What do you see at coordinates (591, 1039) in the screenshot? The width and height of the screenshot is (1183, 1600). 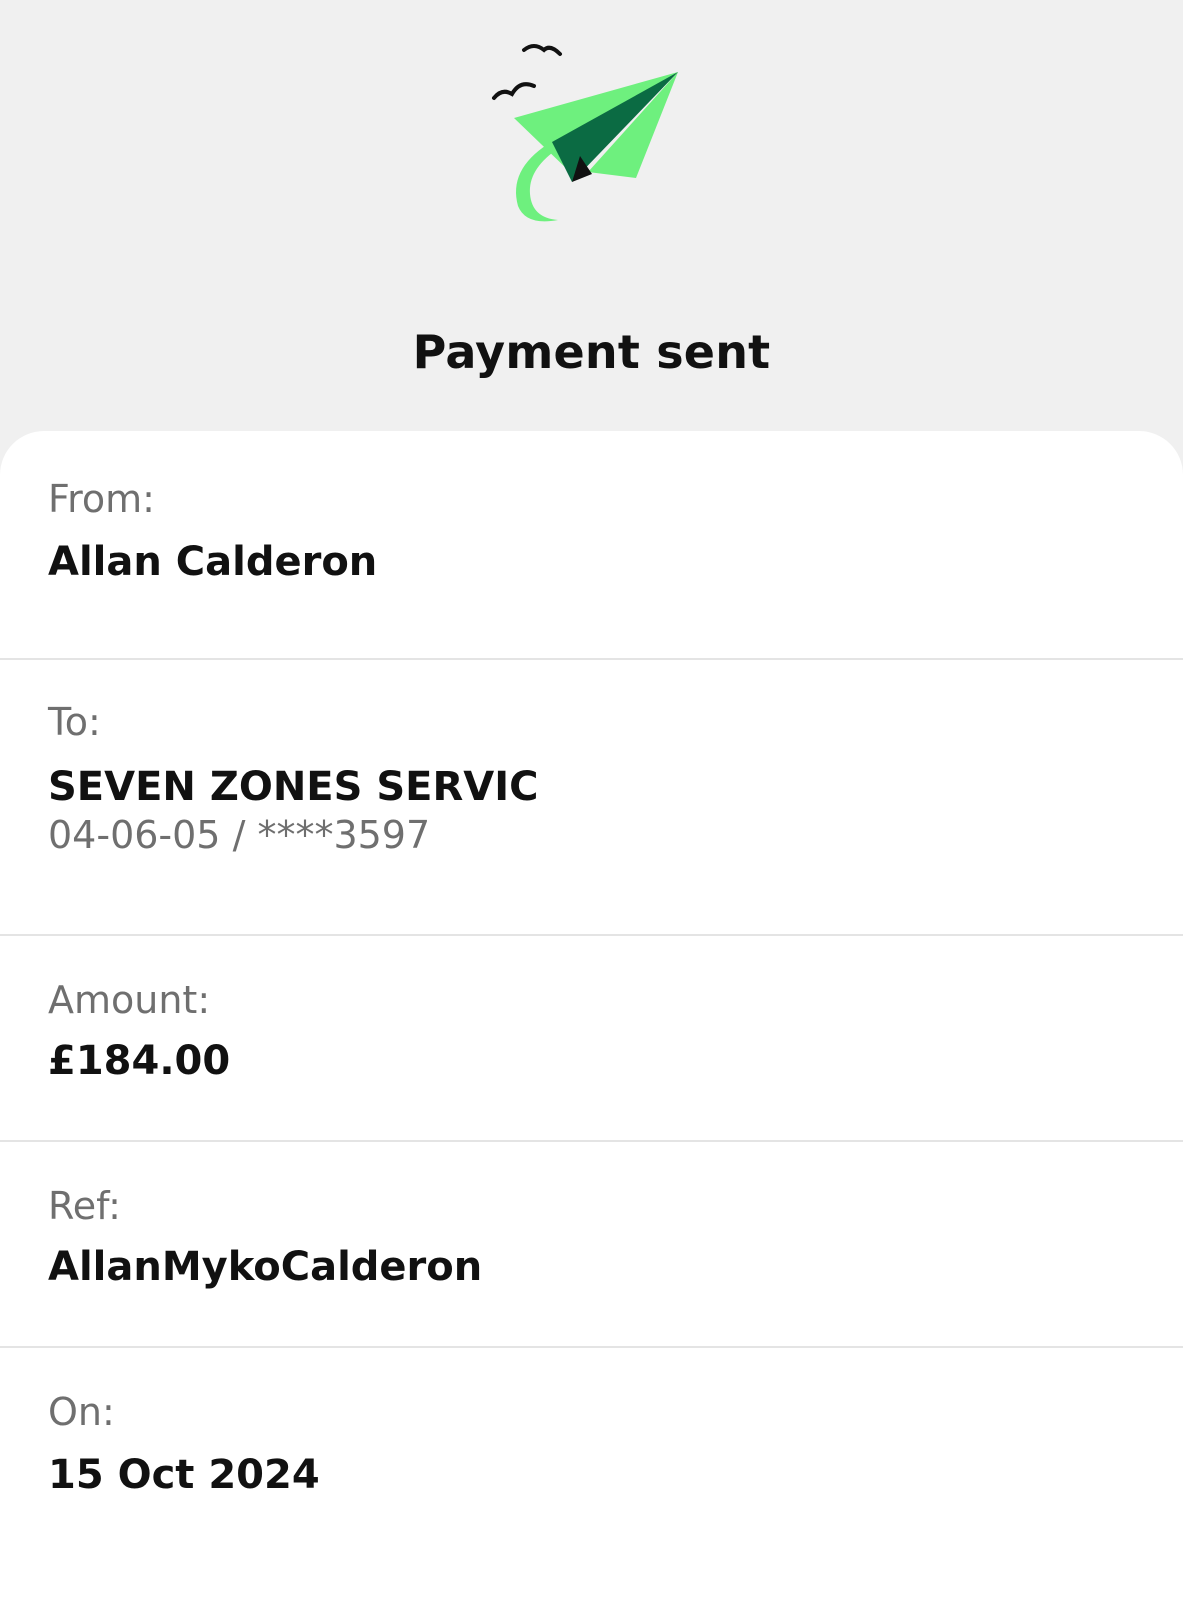 I see `amount-row: Amount: £184.00` at bounding box center [591, 1039].